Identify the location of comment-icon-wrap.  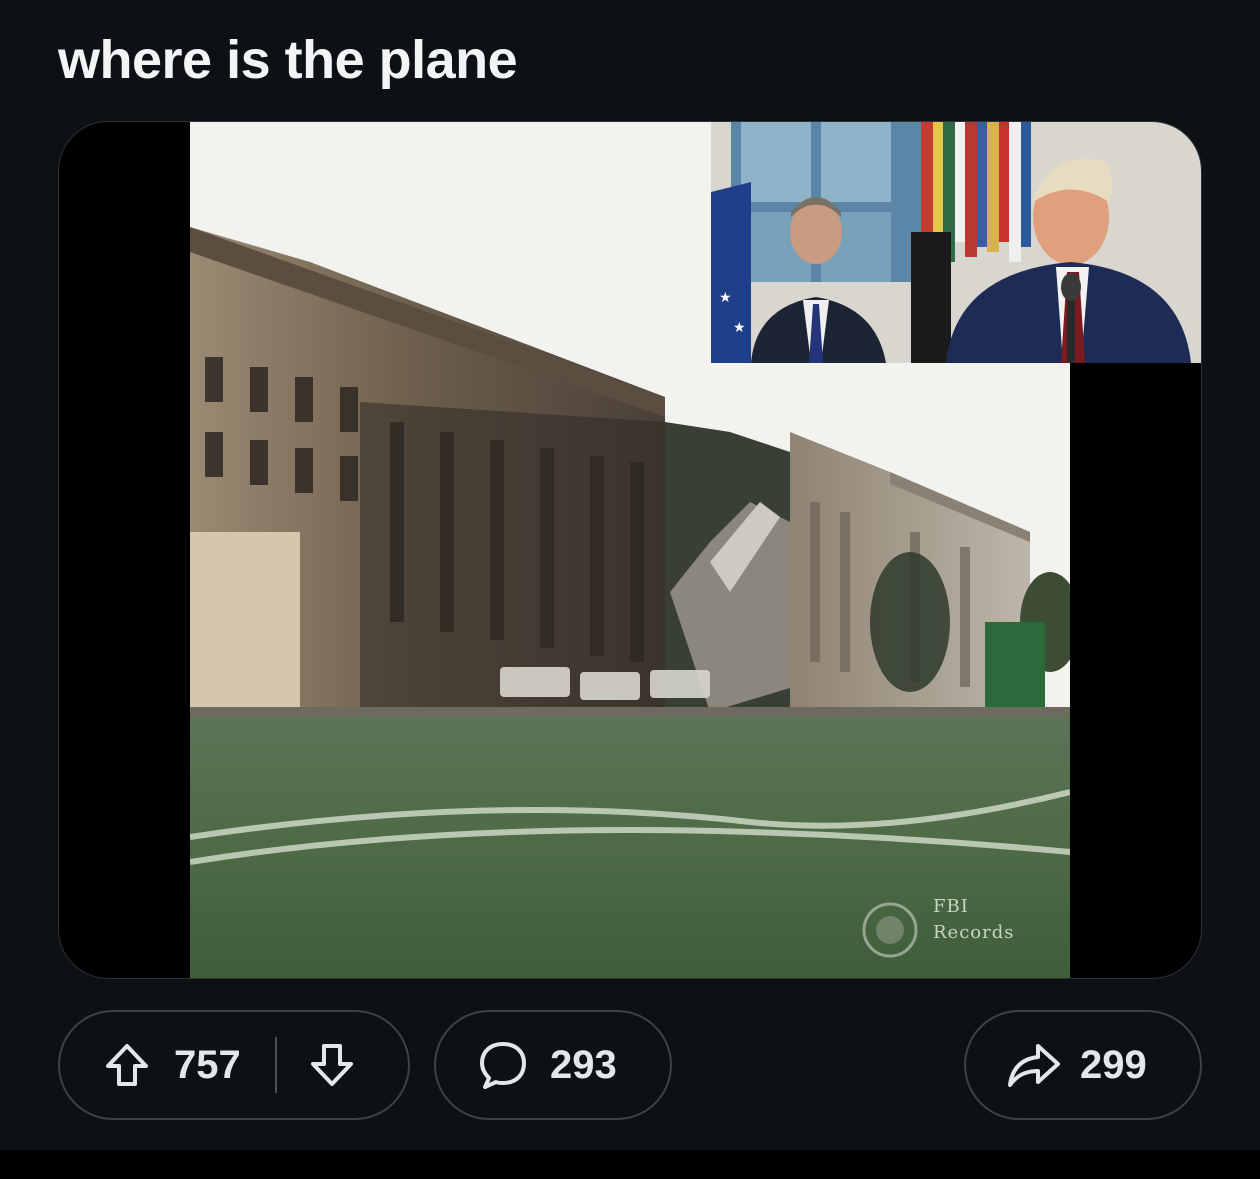
(503, 1065).